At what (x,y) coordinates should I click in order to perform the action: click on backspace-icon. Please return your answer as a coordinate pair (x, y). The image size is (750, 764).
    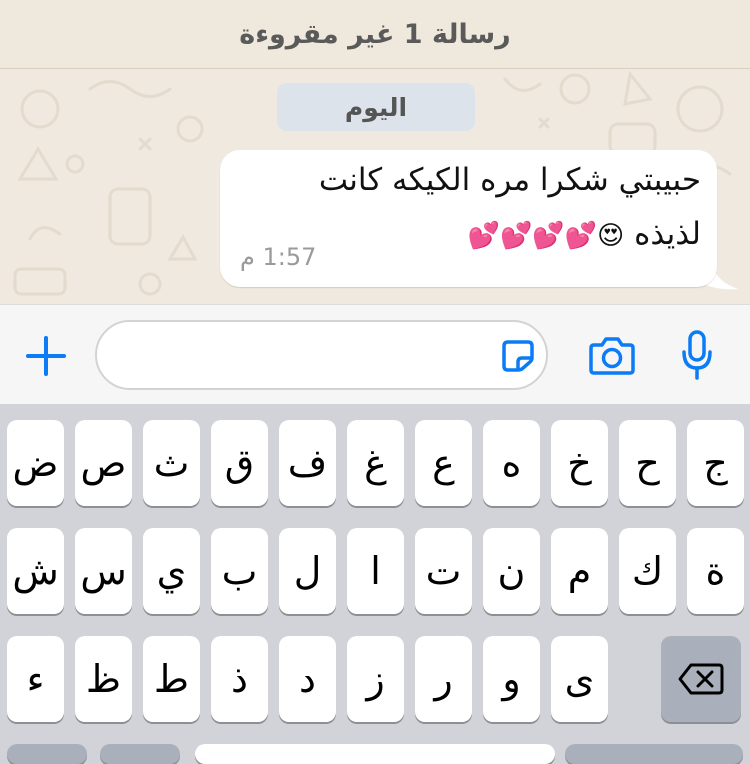
    Looking at the image, I should click on (701, 679).